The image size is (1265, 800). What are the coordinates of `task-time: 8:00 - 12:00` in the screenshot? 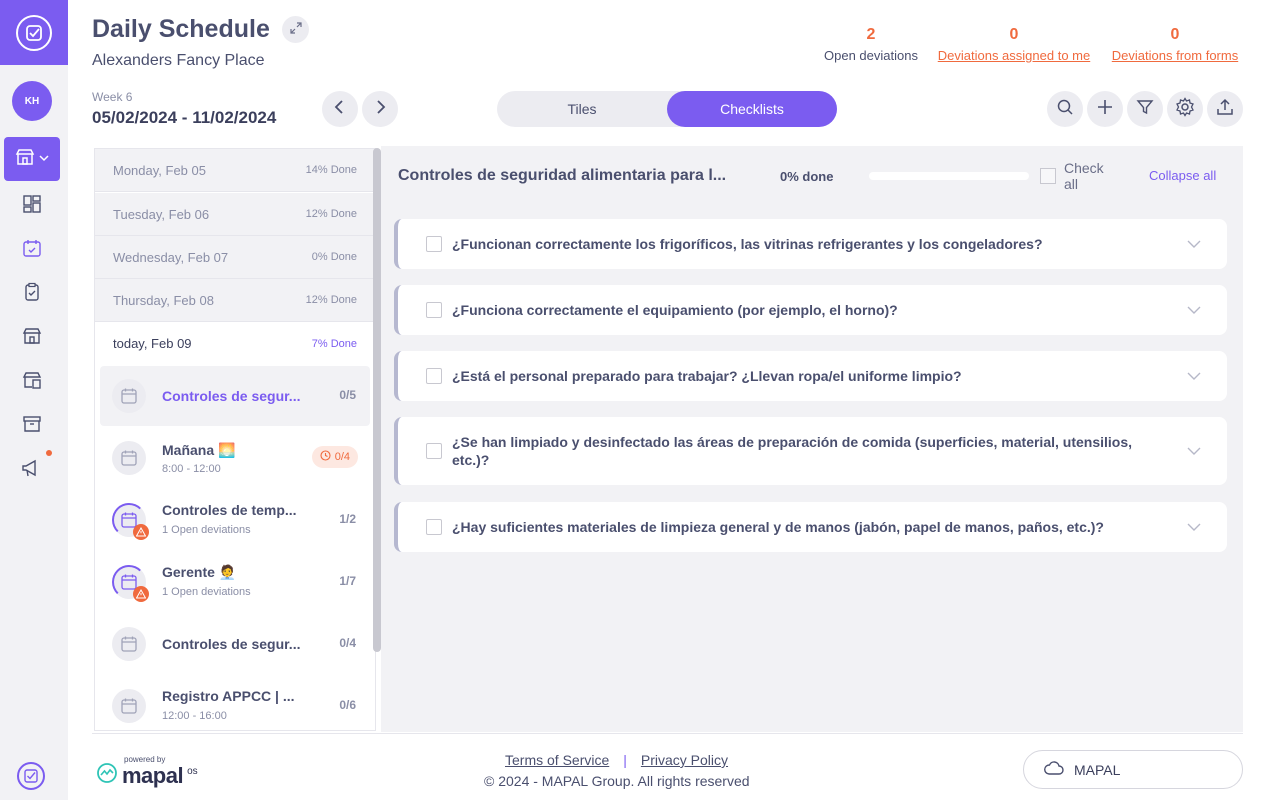 It's located at (191, 469).